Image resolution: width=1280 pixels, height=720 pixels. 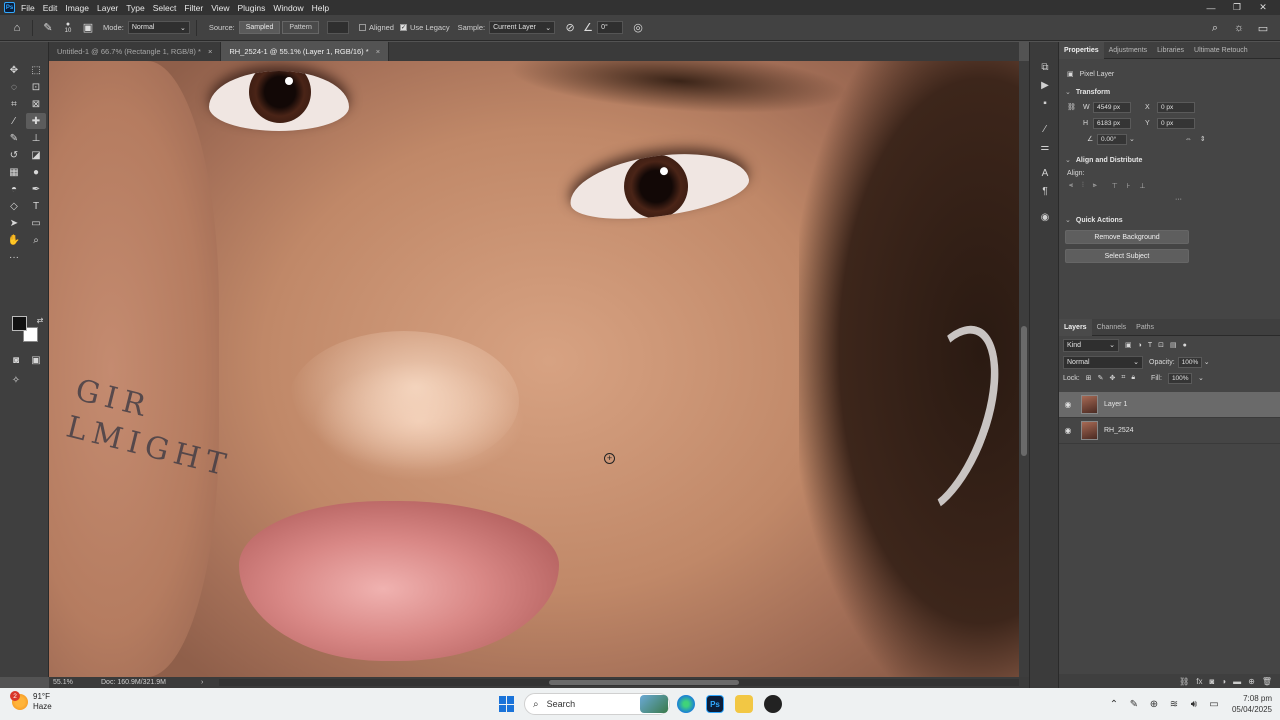 I want to click on use-legacy-checkbox: ✓, so click(x=403, y=27).